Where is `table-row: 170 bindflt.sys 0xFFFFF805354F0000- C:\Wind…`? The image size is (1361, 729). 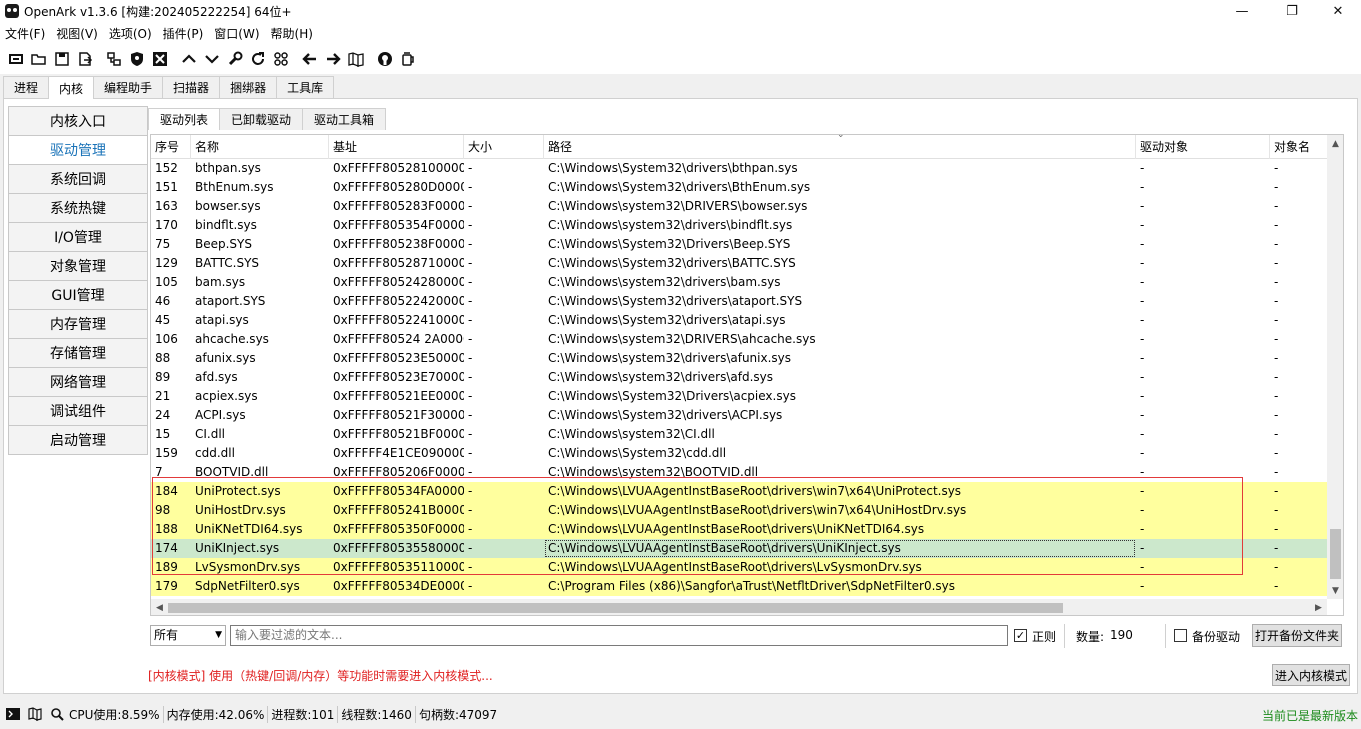
table-row: 170 bindflt.sys 0xFFFFF805354F0000- C:\Wind… is located at coordinates (739, 225).